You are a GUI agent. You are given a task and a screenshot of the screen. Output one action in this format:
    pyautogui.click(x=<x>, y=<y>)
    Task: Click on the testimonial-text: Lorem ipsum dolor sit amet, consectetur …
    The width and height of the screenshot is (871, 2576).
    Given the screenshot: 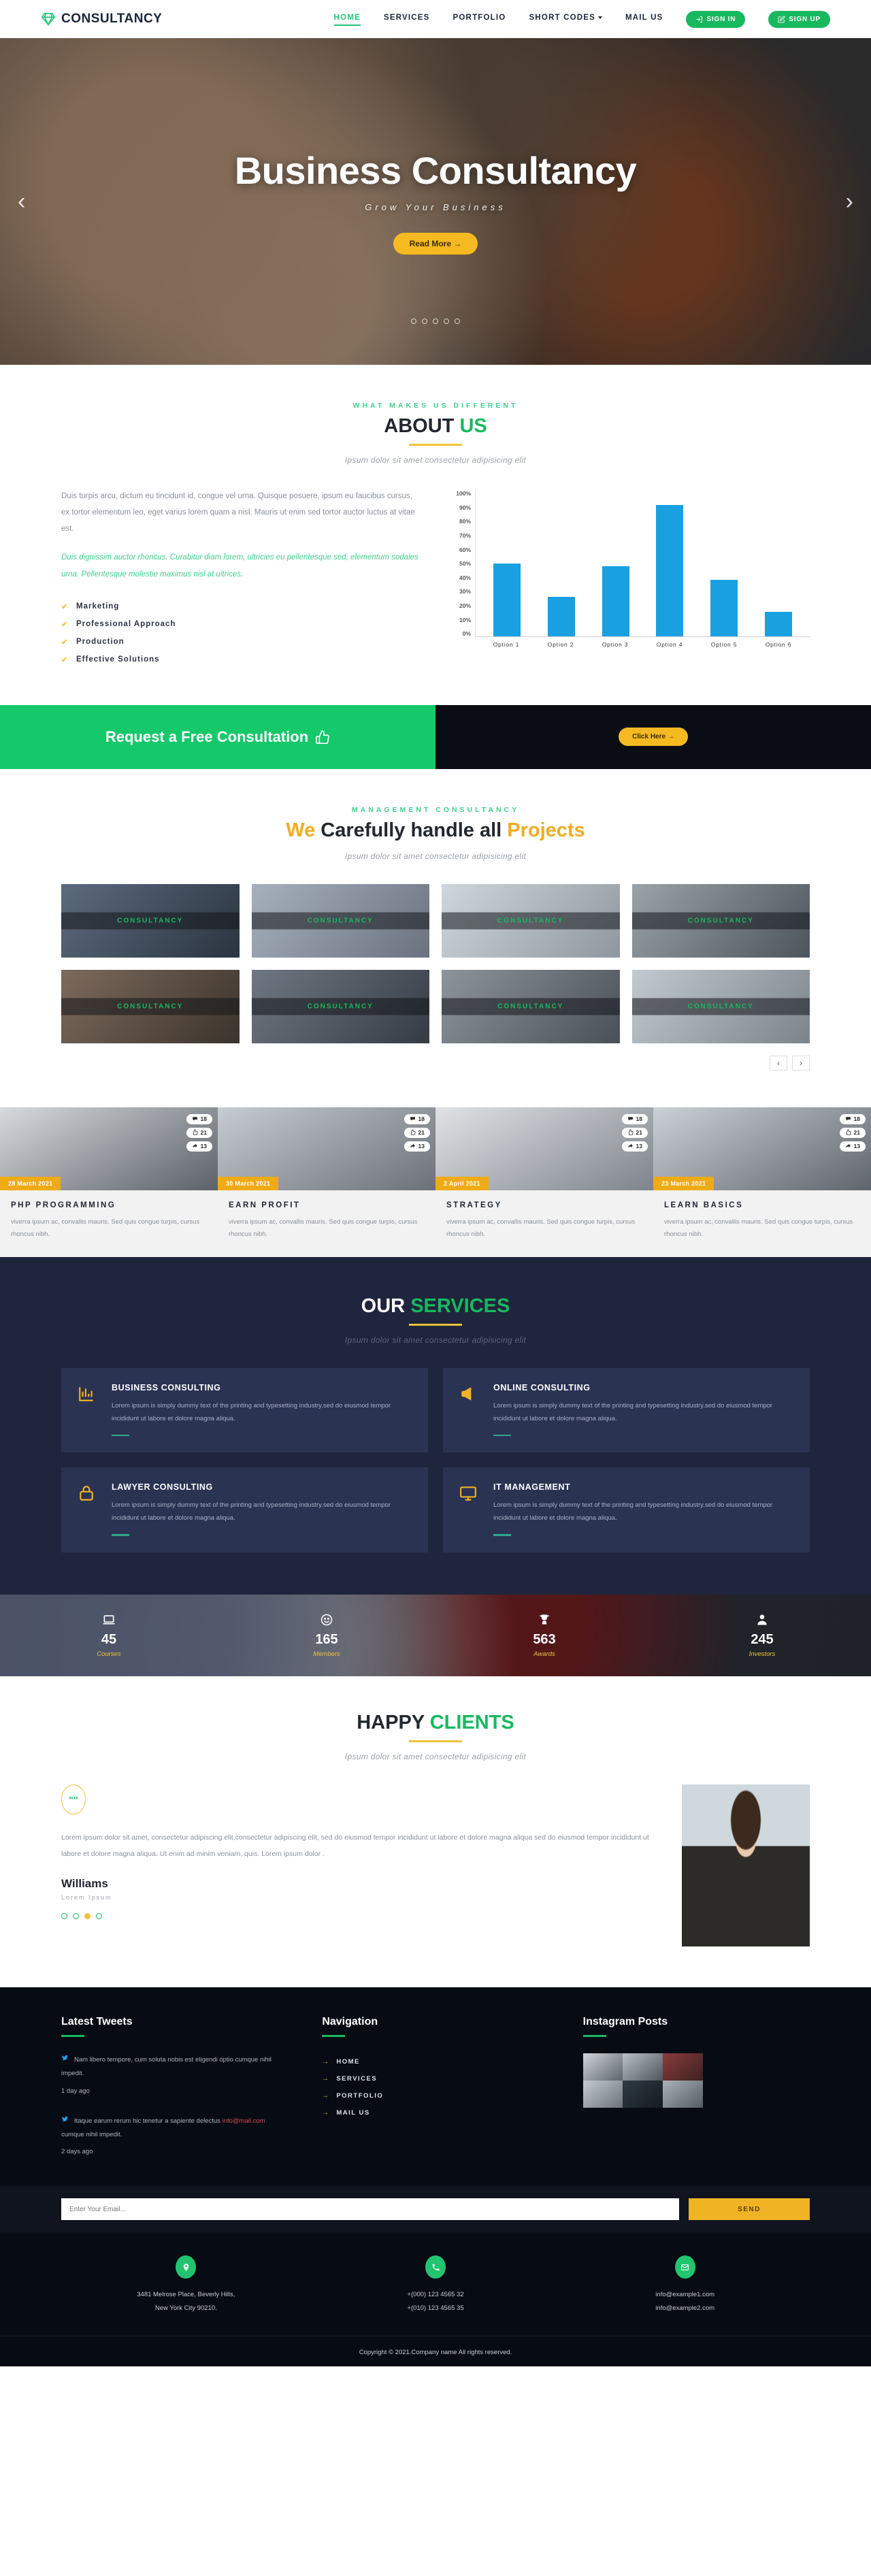 What is the action you would take?
    pyautogui.click(x=355, y=1845)
    